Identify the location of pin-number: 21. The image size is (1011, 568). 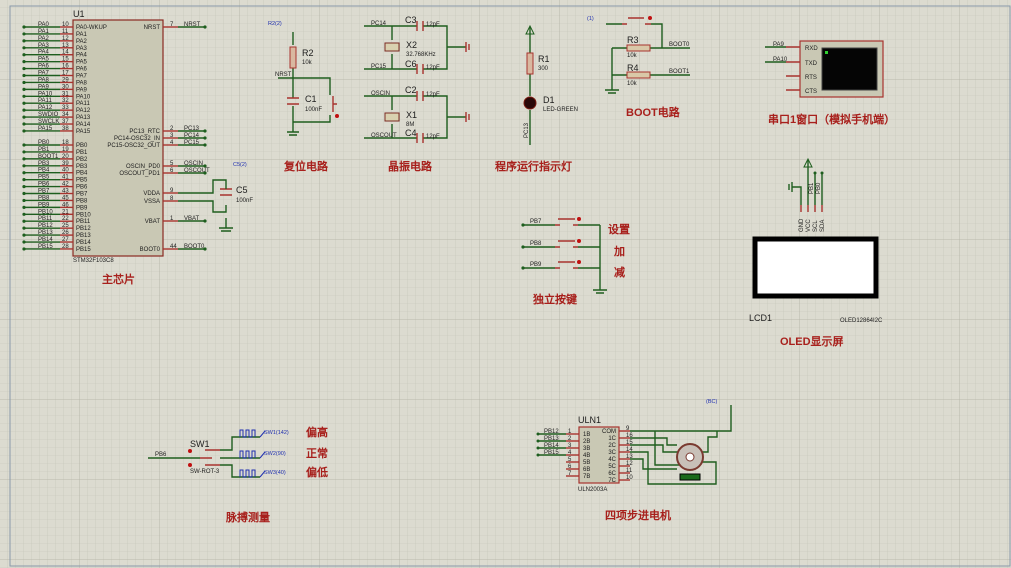
(65, 212).